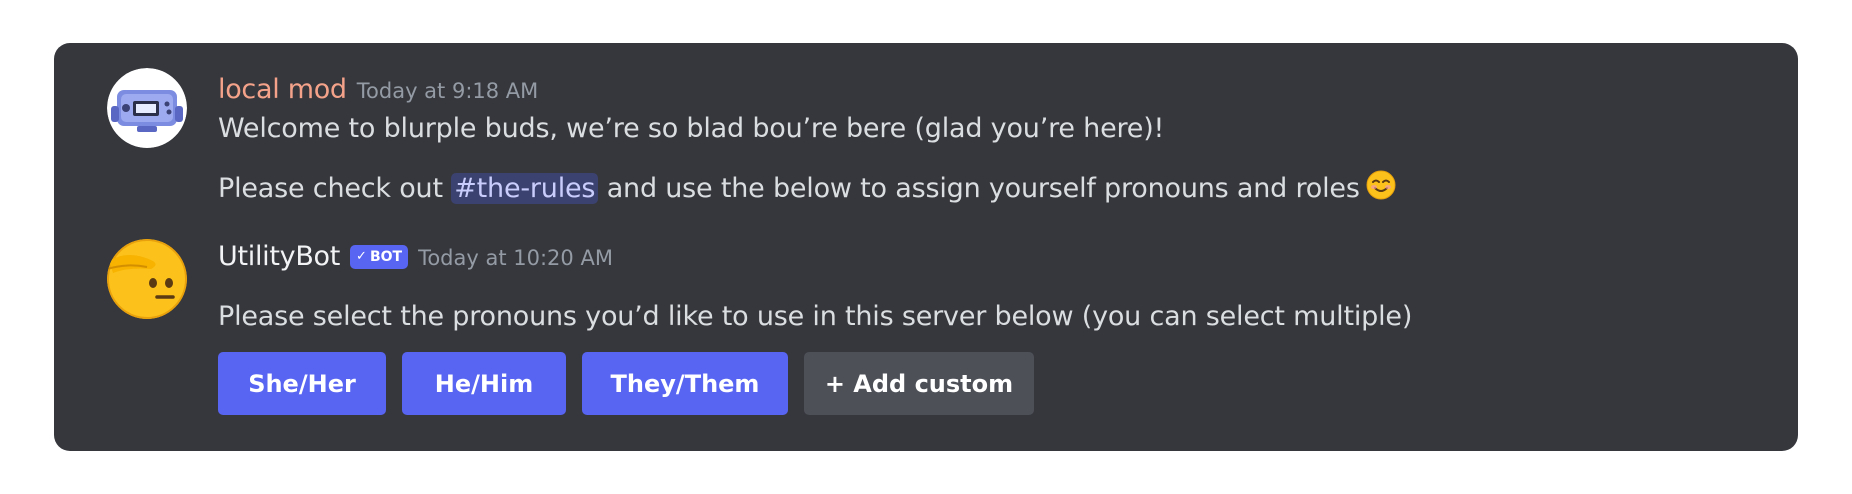 The width and height of the screenshot is (1852, 494). What do you see at coordinates (447, 91) in the screenshot?
I see `timestamp: Today at 9:18 AM` at bounding box center [447, 91].